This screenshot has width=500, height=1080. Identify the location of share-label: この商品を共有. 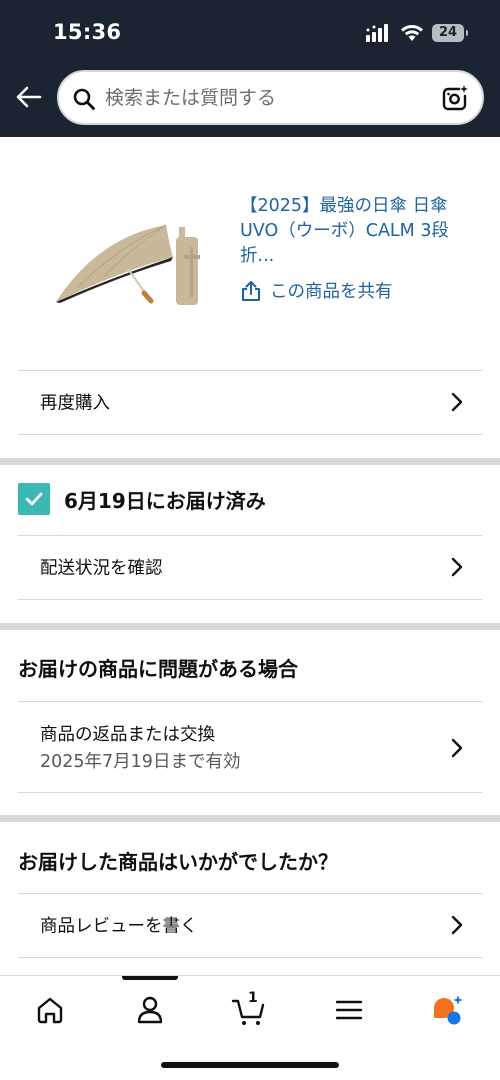
(331, 292).